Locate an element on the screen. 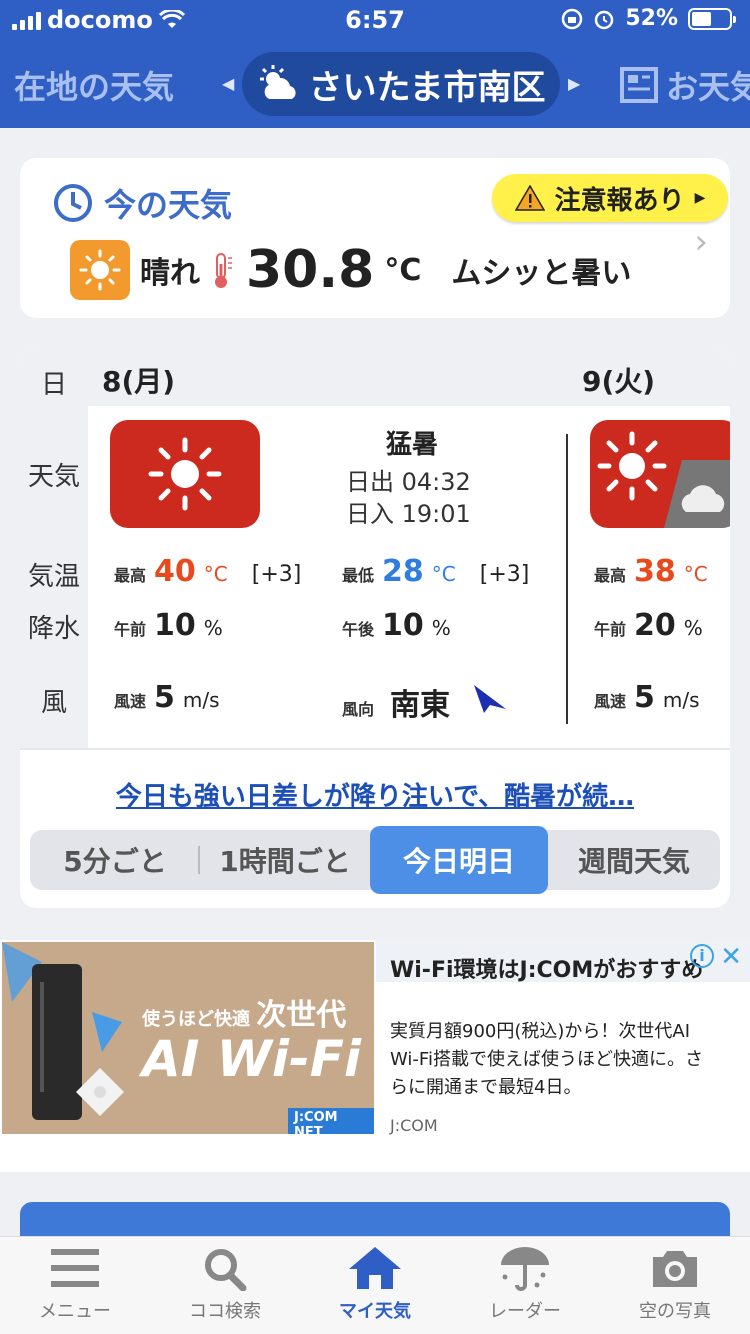  ad-image-badge: J:COM NET is located at coordinates (331, 1121).